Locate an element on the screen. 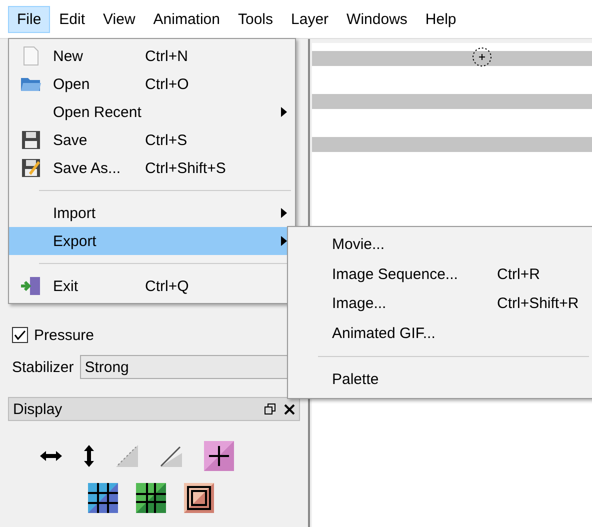 Image resolution: width=592 pixels, height=527 pixels. panel-title: Display is located at coordinates (38, 409).